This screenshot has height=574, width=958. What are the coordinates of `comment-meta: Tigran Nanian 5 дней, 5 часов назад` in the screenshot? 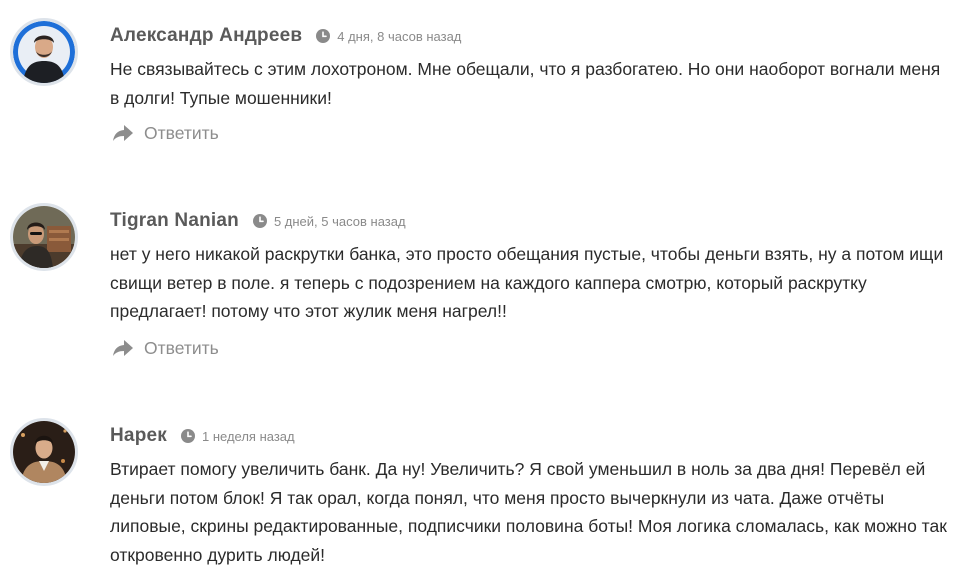 It's located at (258, 221).